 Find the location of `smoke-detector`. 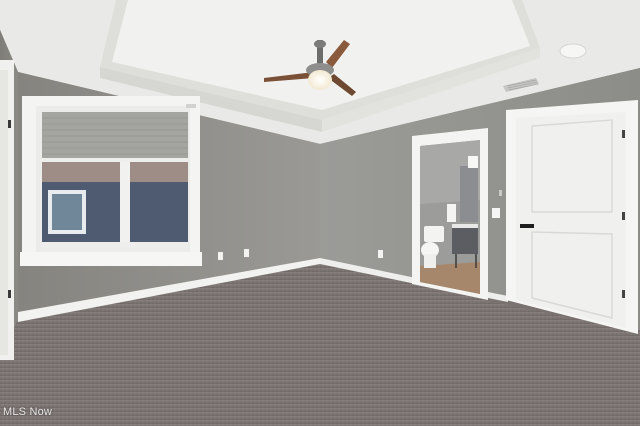

smoke-detector is located at coordinates (573, 51).